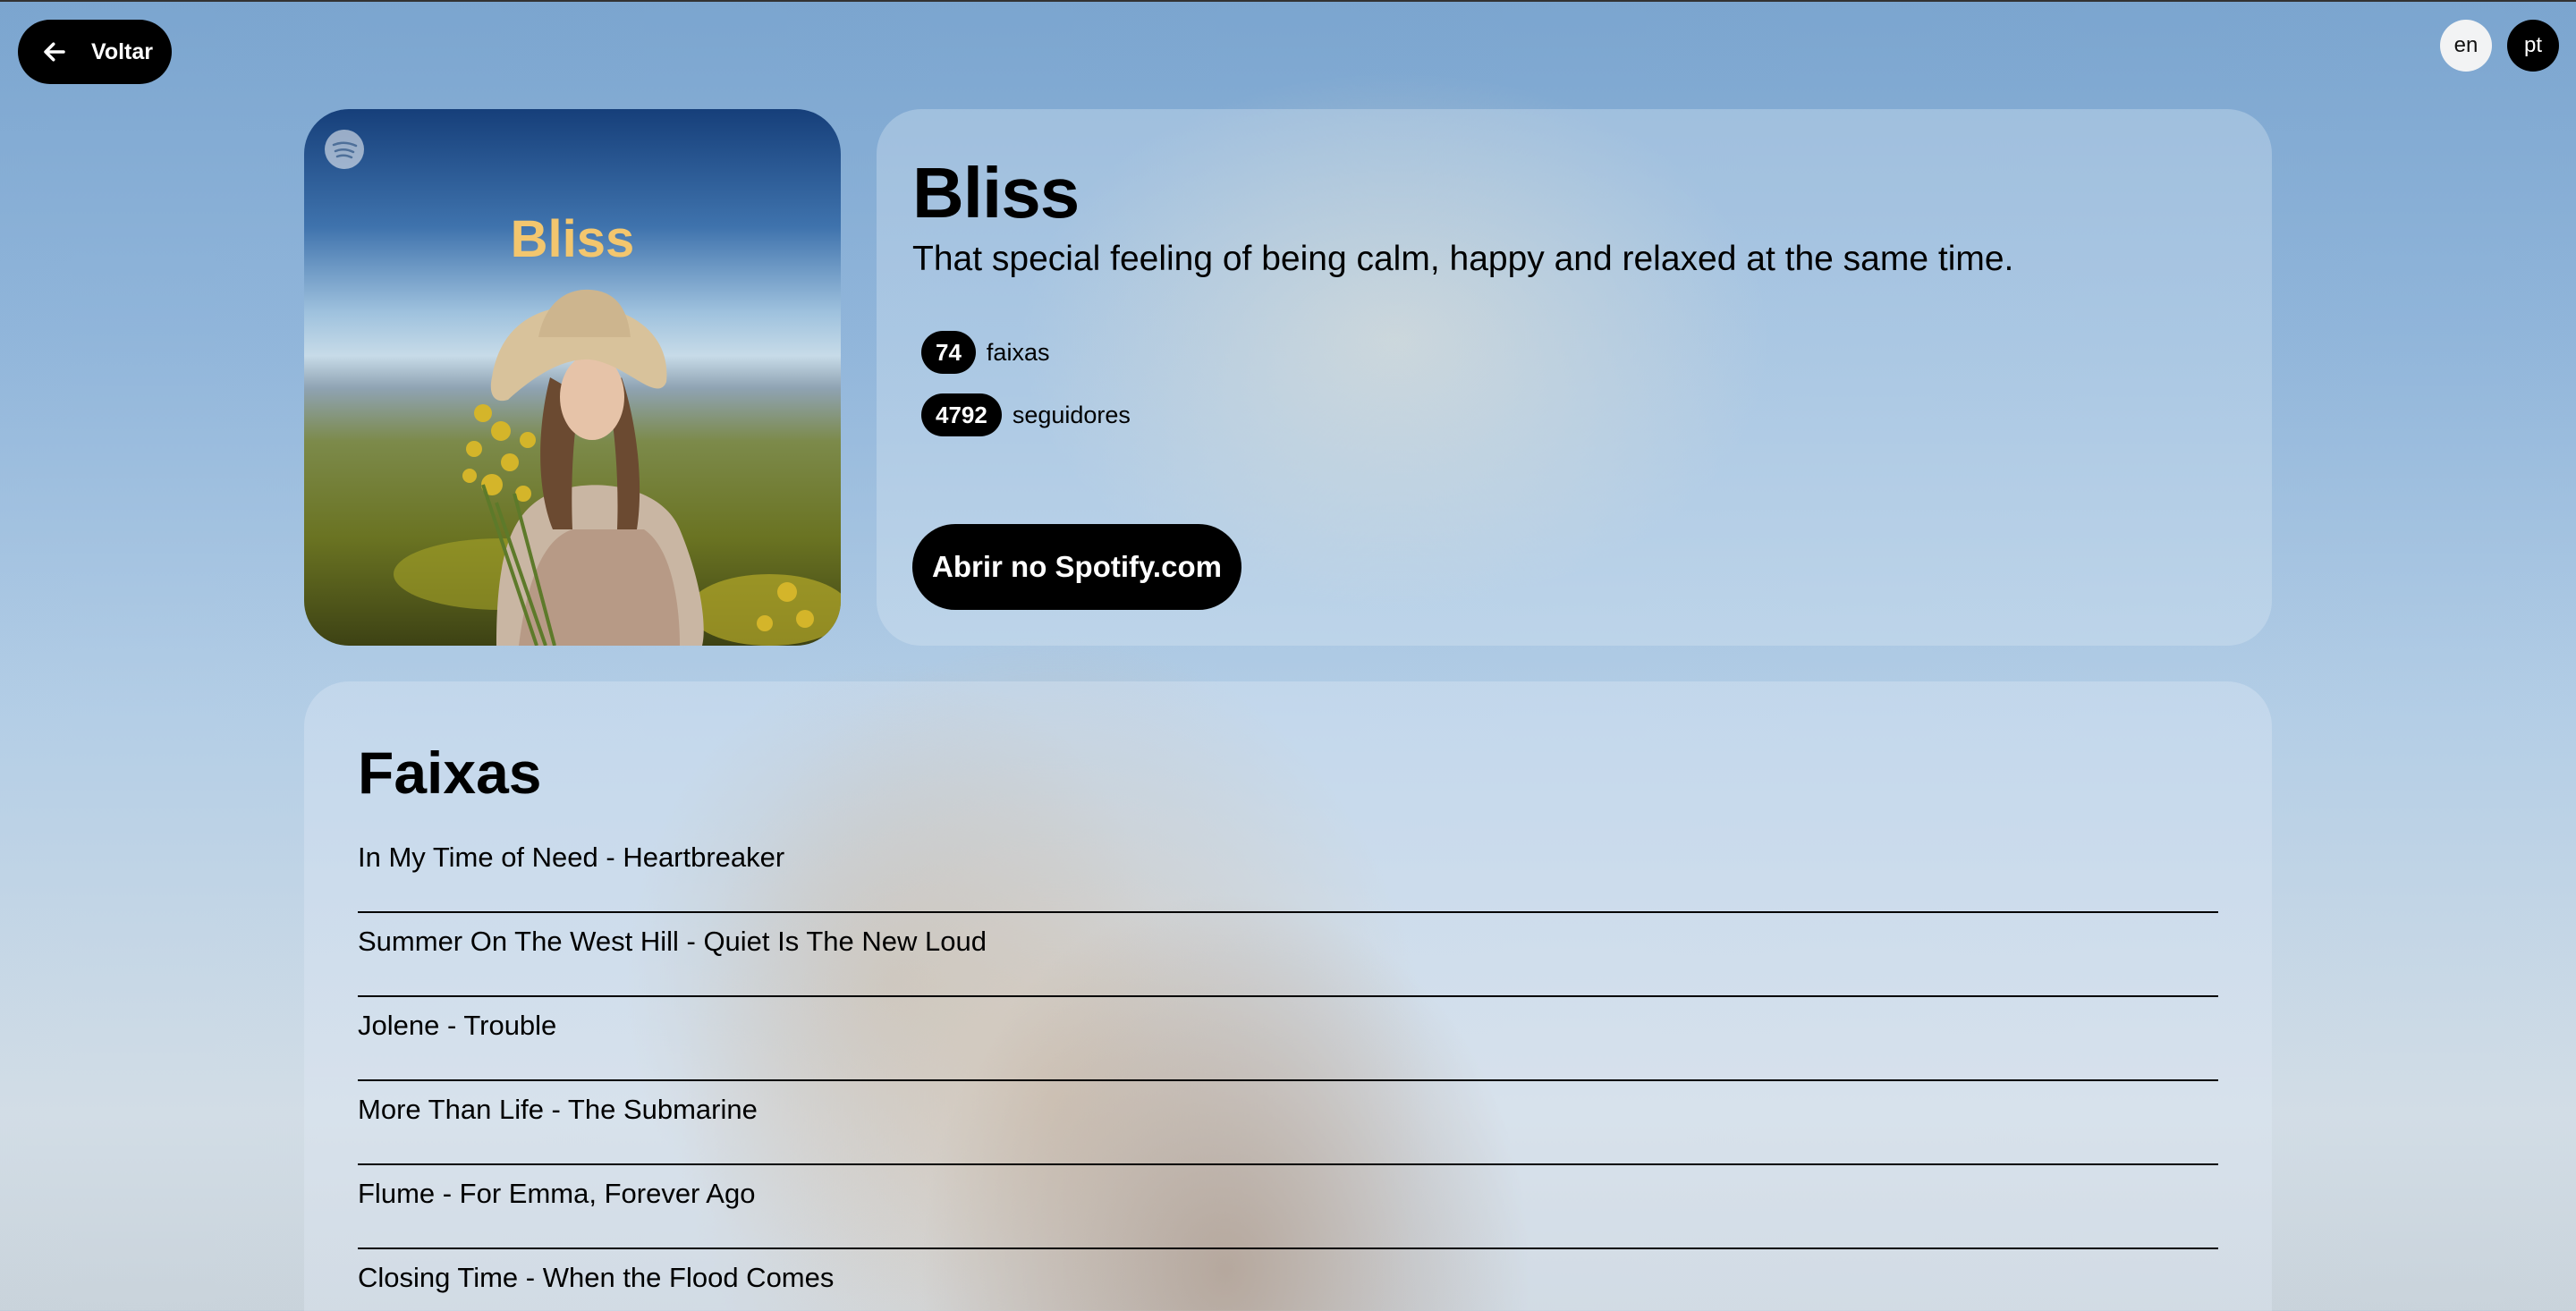  I want to click on track-name: More Than Life - The Submarine, so click(558, 1109).